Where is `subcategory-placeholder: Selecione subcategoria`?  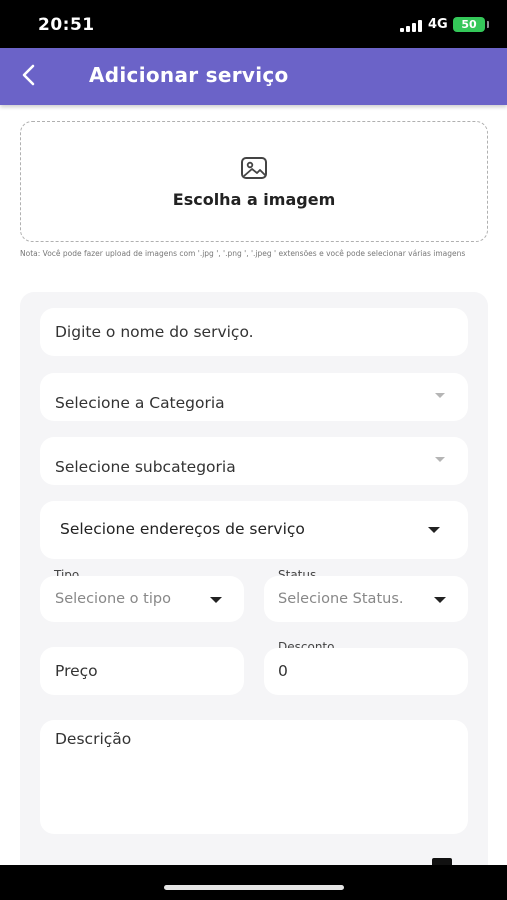 subcategory-placeholder: Selecione subcategoria is located at coordinates (145, 467).